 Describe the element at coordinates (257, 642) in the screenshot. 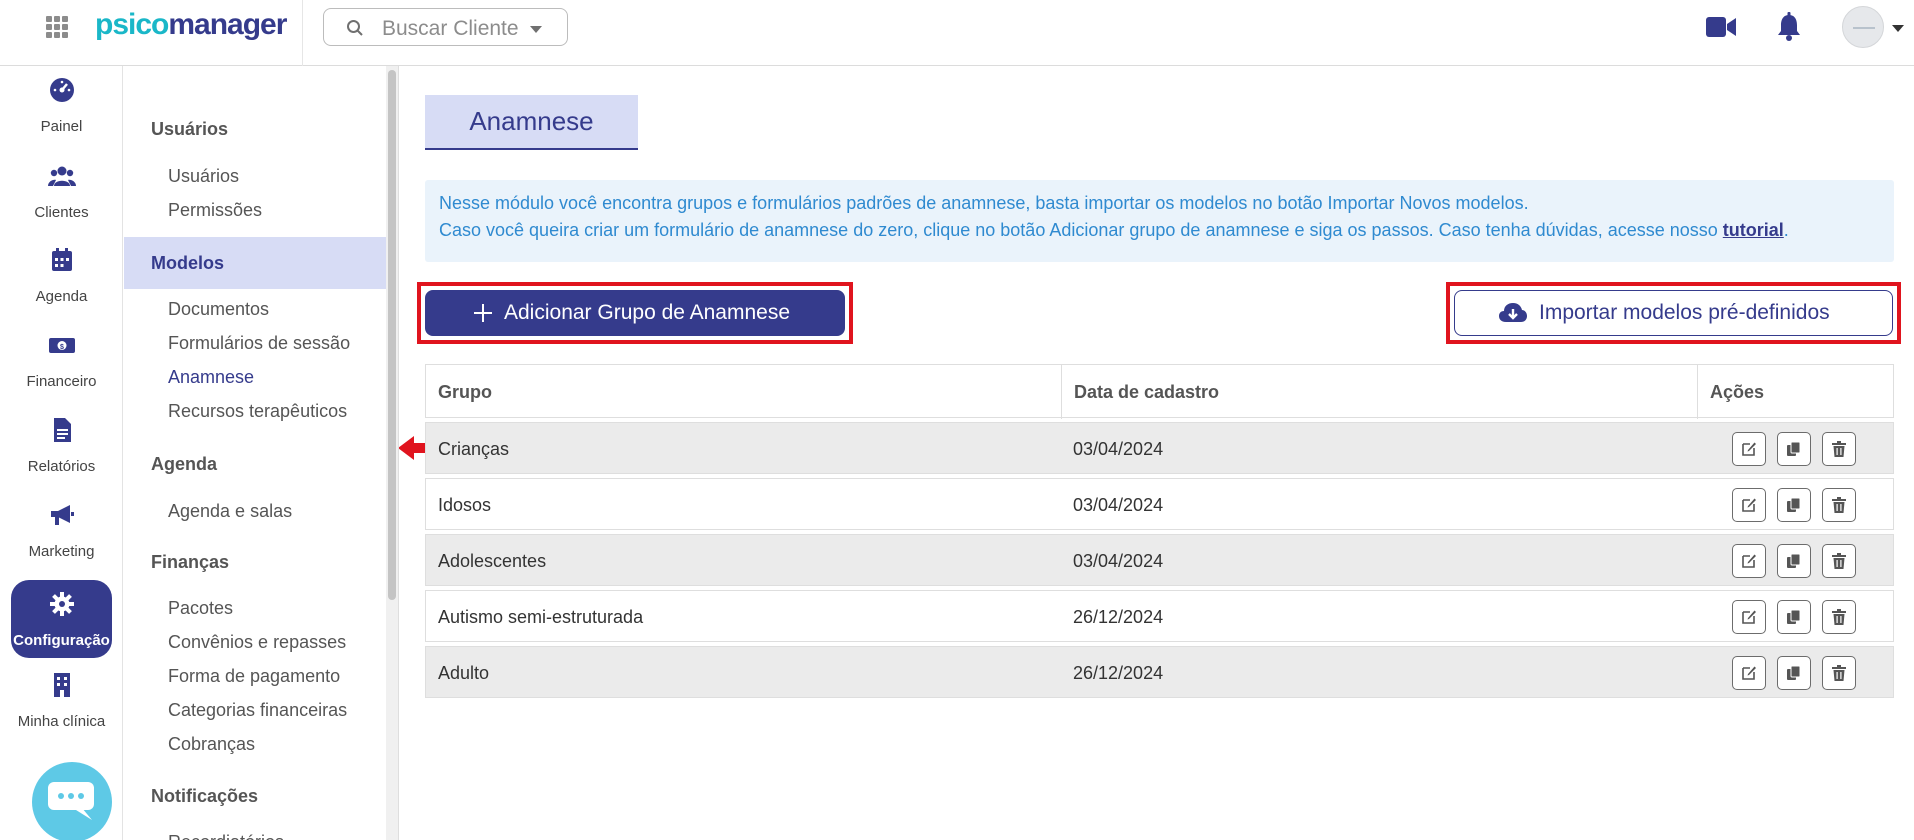

I see `settings-item-convenios-e-repasses: Convênios e repasses` at that location.